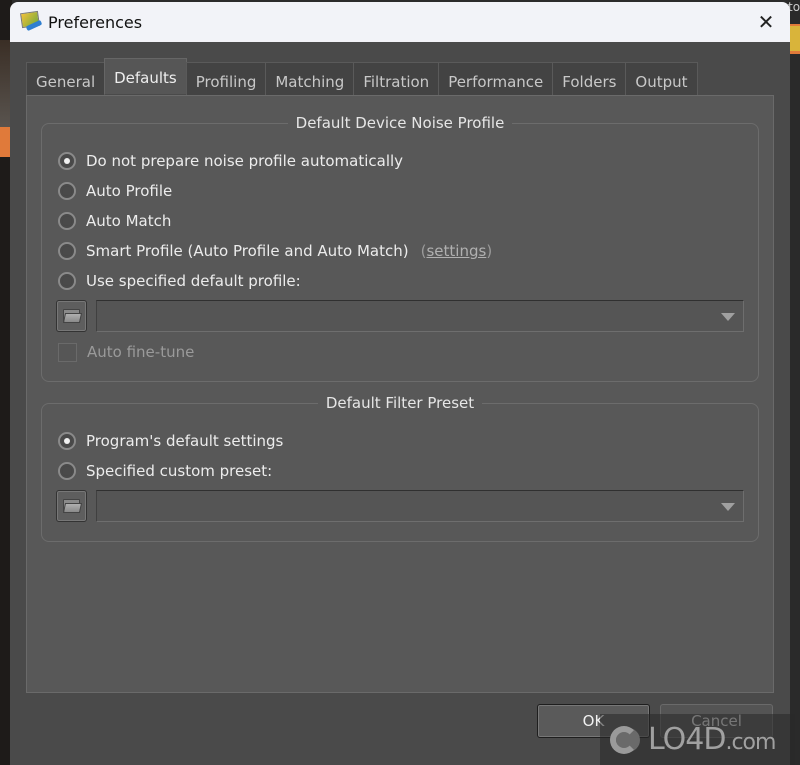  I want to click on close-button: ✕, so click(766, 22).